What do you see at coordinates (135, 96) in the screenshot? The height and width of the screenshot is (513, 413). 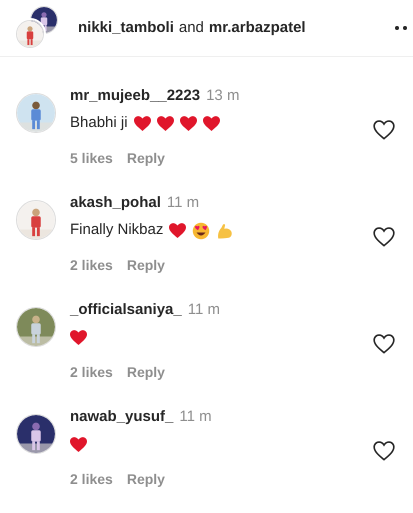 I see `username-link: mr_mujeeb__2223` at bounding box center [135, 96].